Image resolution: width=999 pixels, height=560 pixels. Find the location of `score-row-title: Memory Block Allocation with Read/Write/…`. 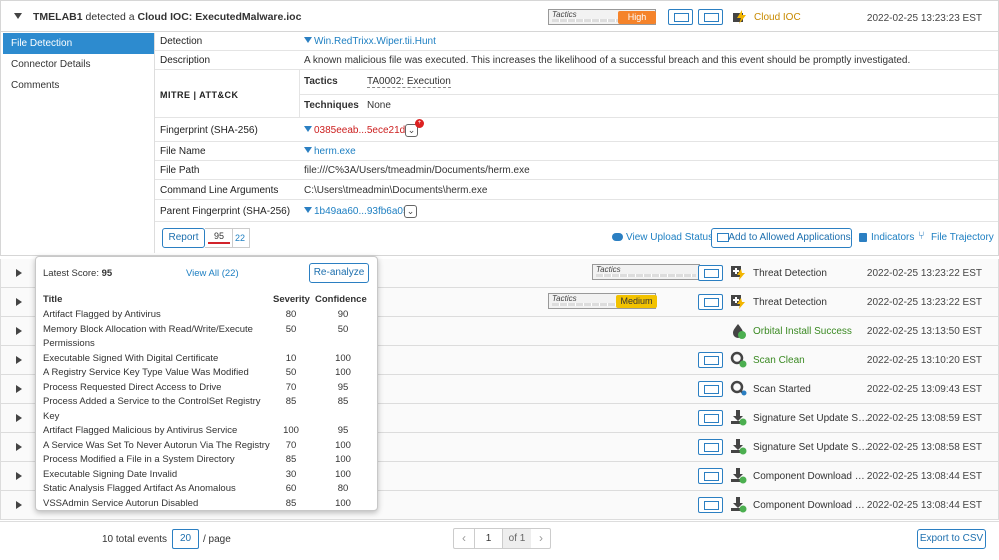

score-row-title: Memory Block Allocation with Read/Write/… is located at coordinates (148, 329).